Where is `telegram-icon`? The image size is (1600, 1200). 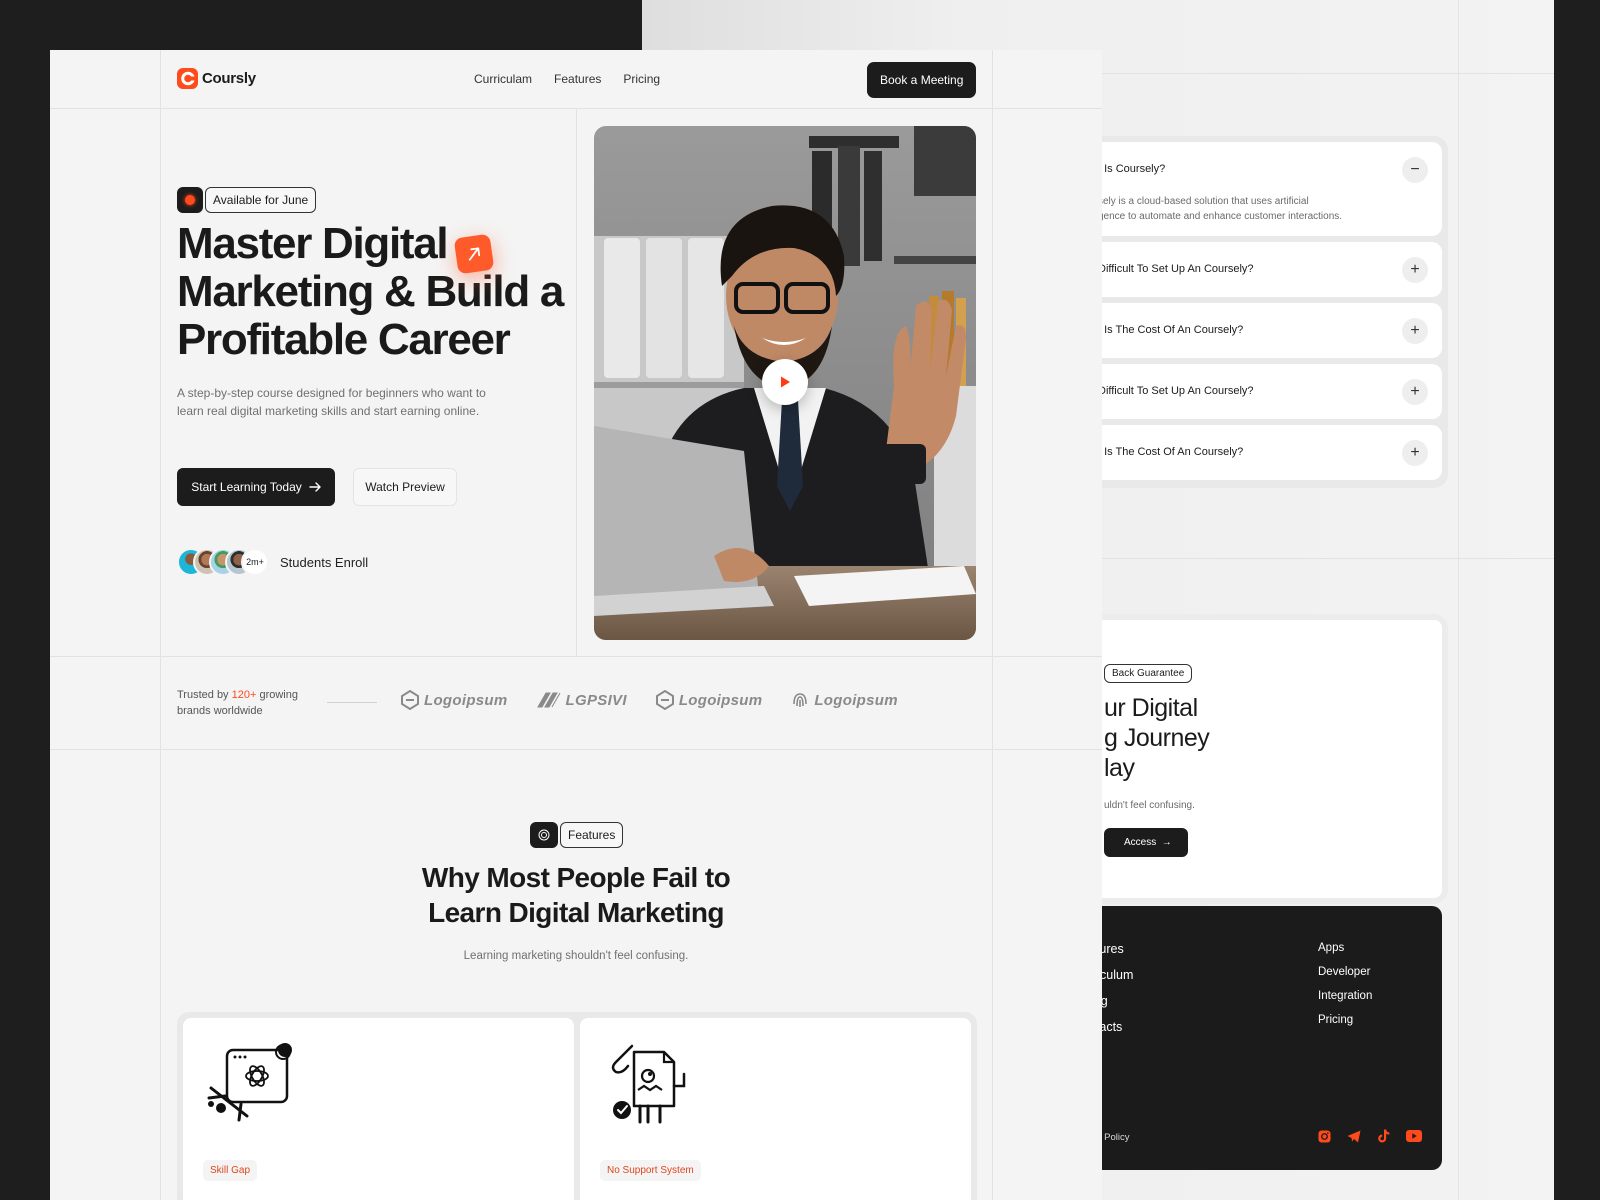
telegram-icon is located at coordinates (1354, 1136).